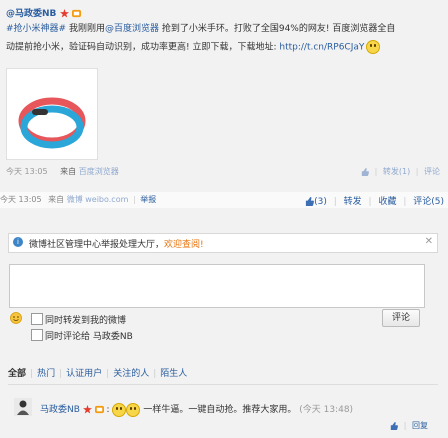 This screenshot has height=438, width=448. Describe the element at coordinates (97, 245) in the screenshot. I see `notice-message: 微博社区管理中心举报处理大厅，` at that location.